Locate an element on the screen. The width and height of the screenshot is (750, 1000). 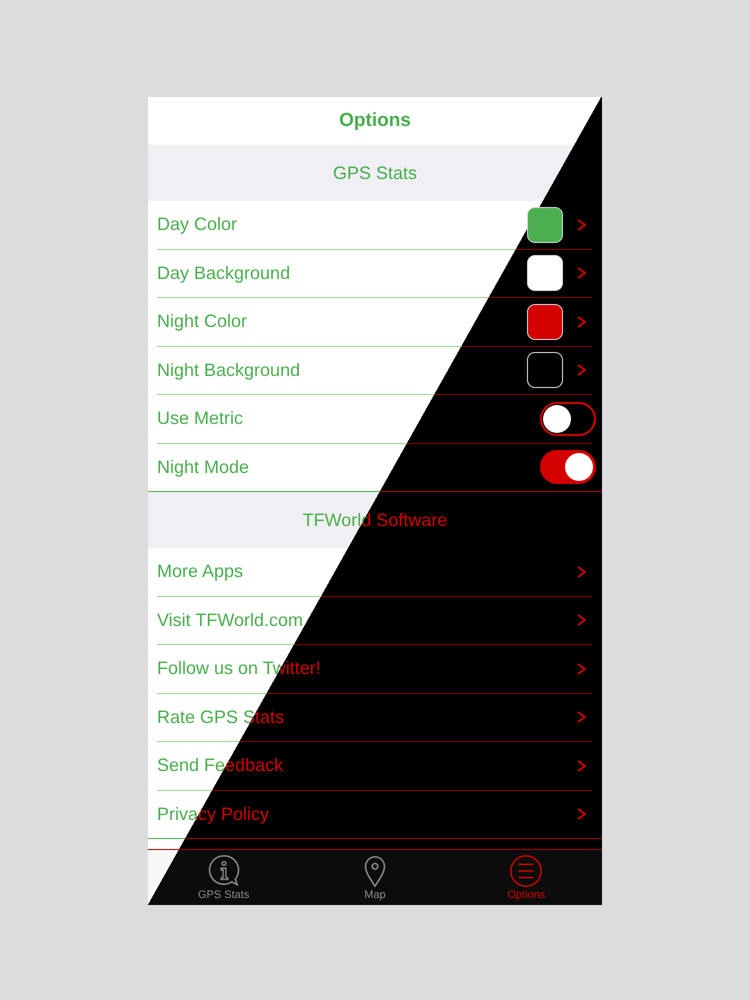
screen-title: Options is located at coordinates (375, 121).